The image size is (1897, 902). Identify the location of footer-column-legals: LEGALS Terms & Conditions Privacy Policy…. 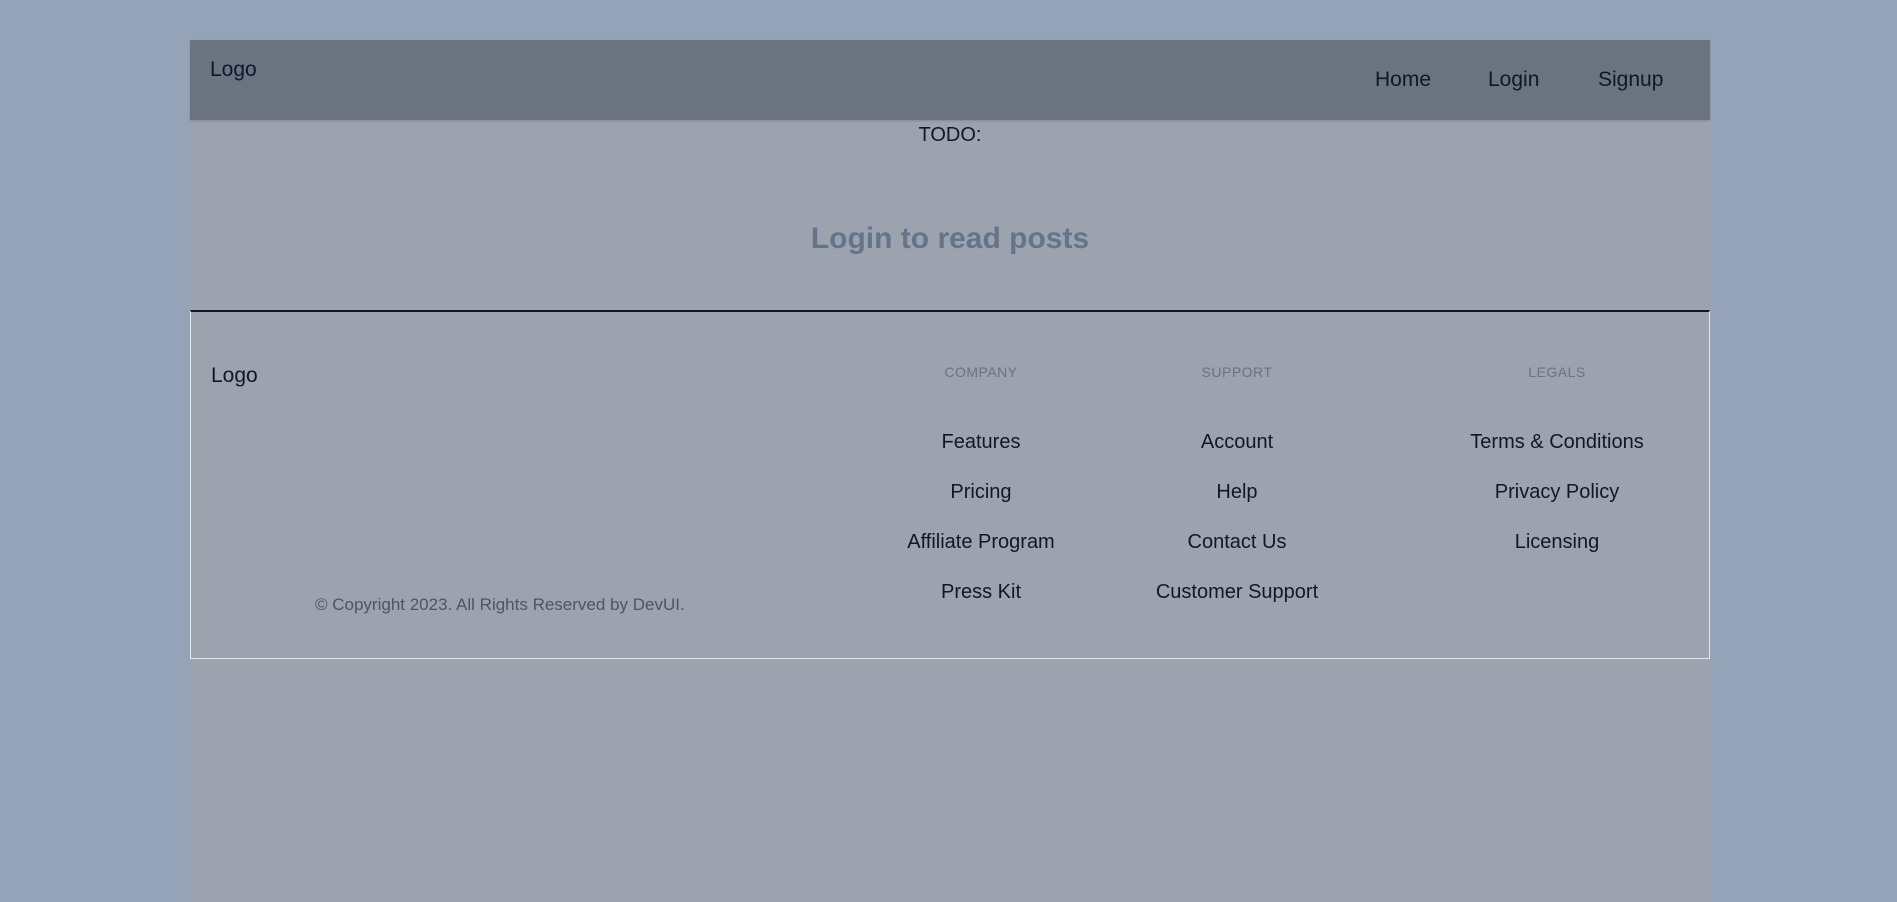
(1557, 458).